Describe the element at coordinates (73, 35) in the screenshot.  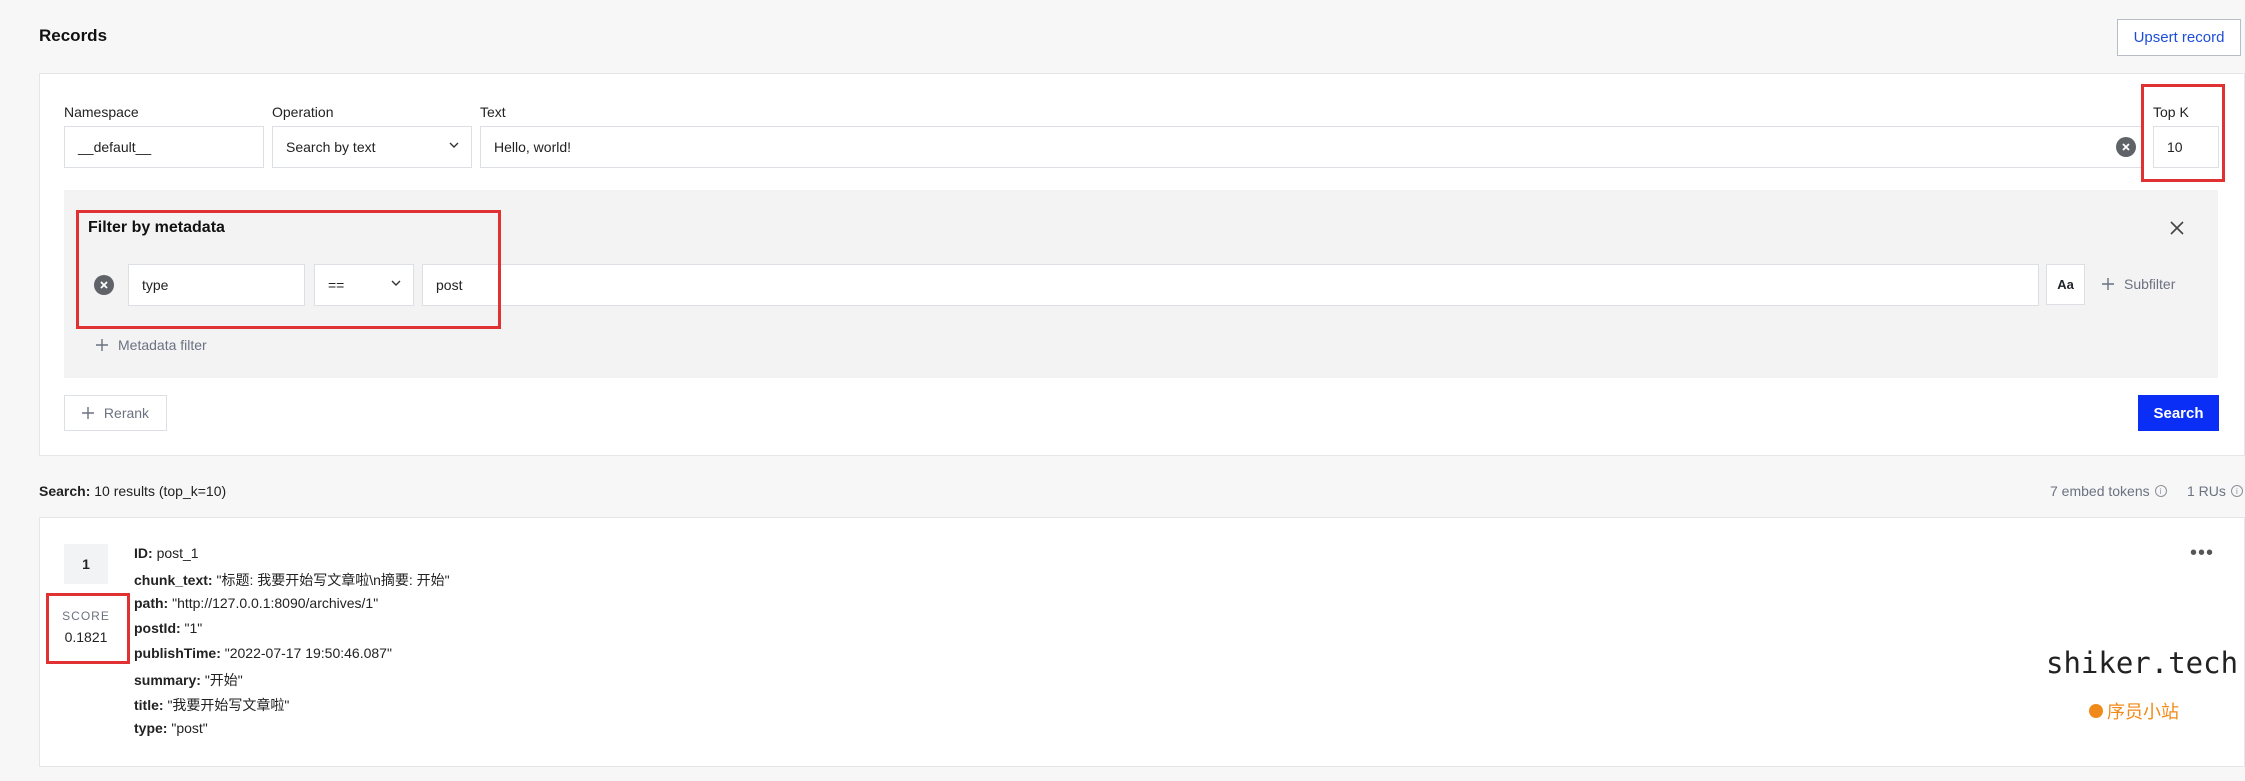
I see `page-title: Records` at that location.